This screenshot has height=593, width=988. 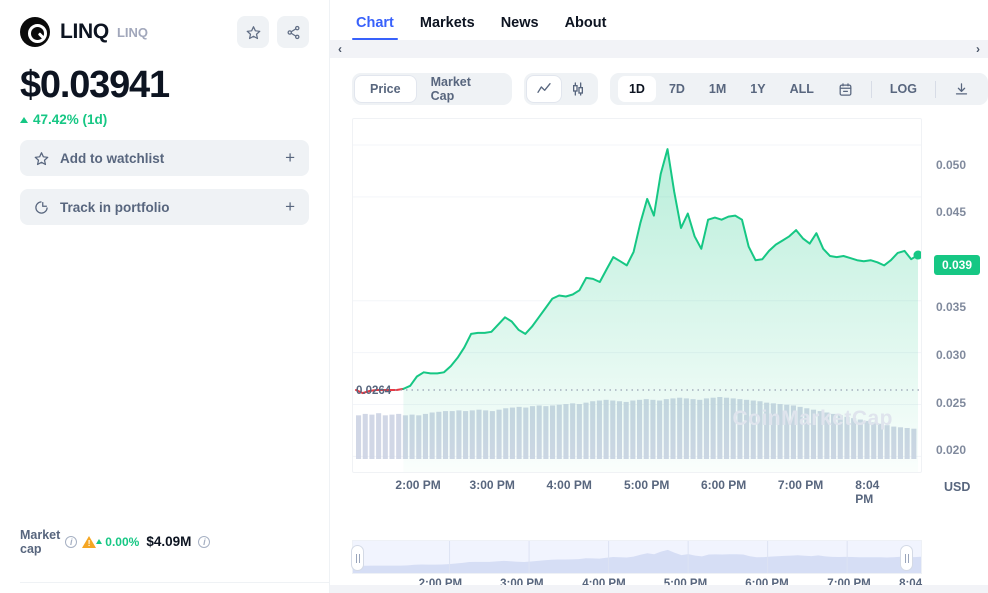 I want to click on portfolio-plus-icon: +, so click(x=290, y=207).